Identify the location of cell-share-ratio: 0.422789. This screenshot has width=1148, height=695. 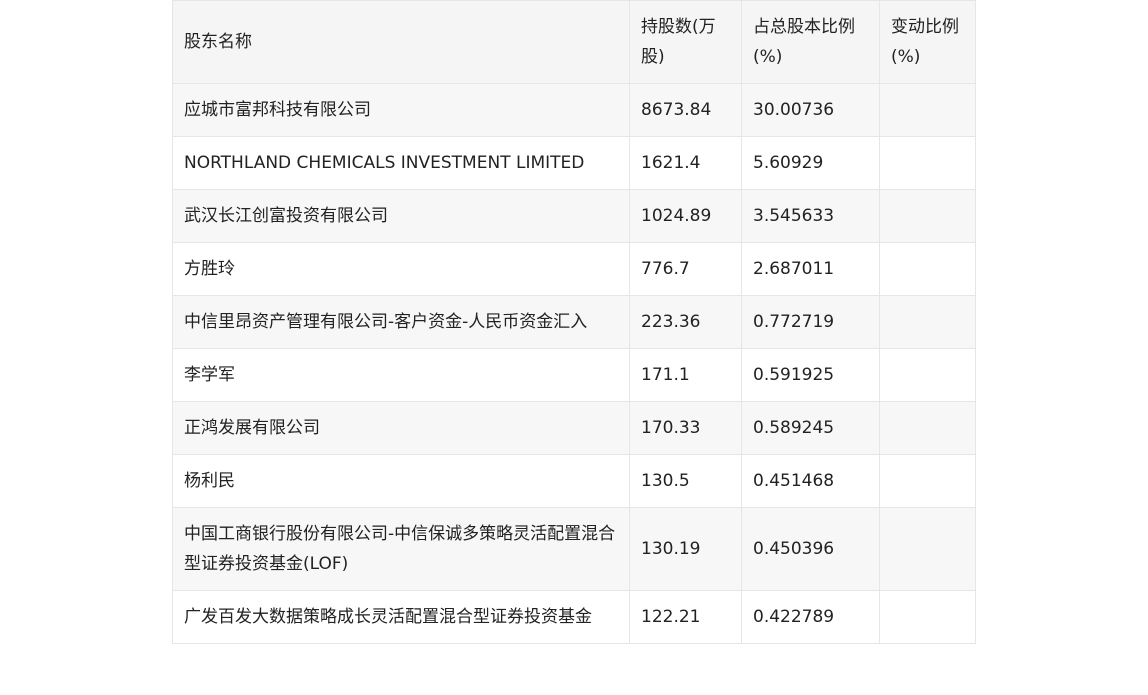
(810, 617).